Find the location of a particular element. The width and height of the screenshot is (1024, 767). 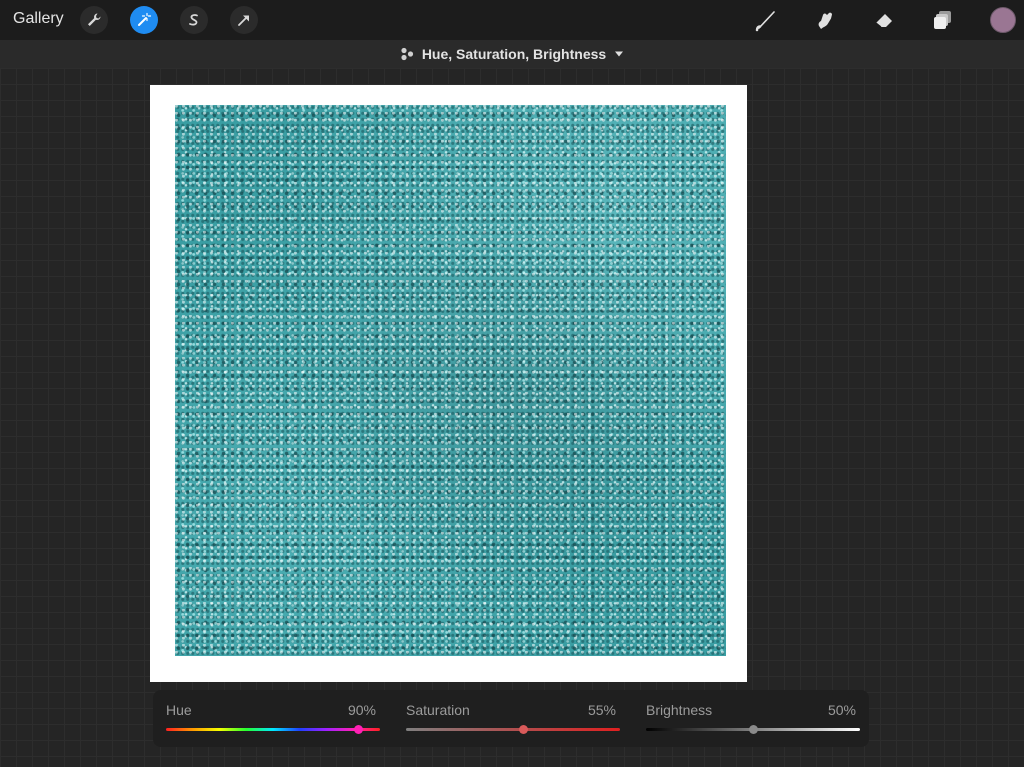

adjustments-dots-icon is located at coordinates (407, 54).